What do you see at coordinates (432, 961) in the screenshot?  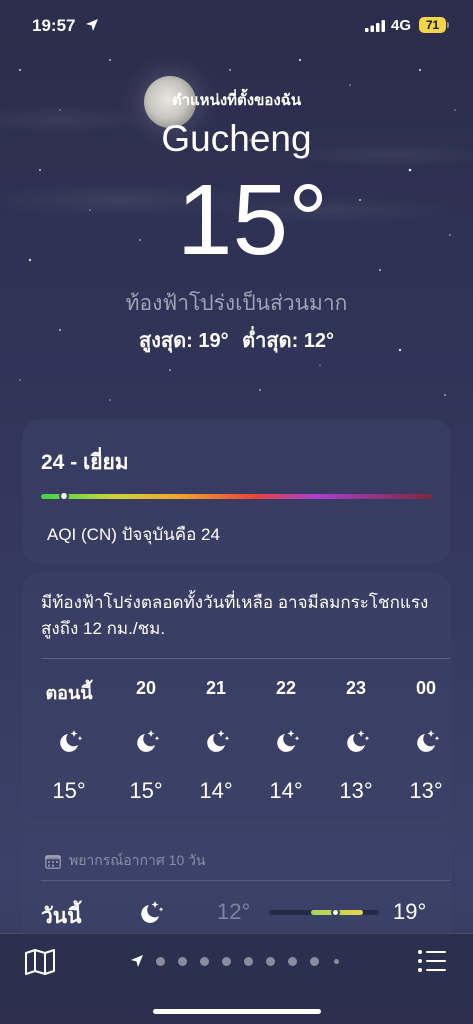 I see `list-icon` at bounding box center [432, 961].